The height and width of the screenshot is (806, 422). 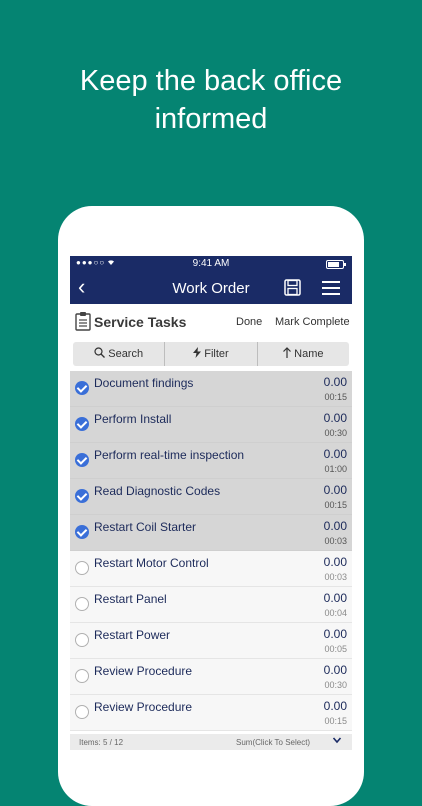 I want to click on chevron-down-icon, so click(x=337, y=741).